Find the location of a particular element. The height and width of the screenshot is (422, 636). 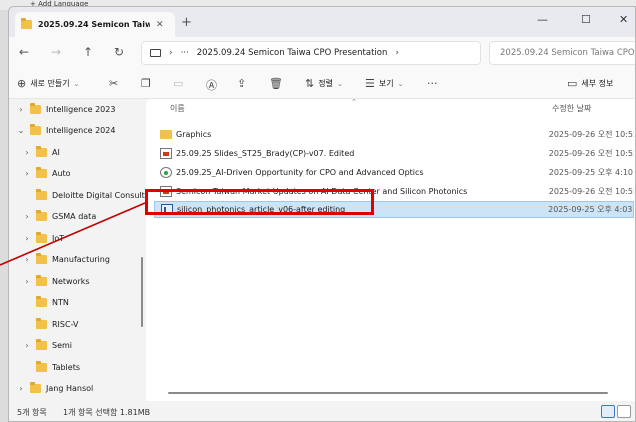

rename-button: Ⓐ is located at coordinates (211, 85).